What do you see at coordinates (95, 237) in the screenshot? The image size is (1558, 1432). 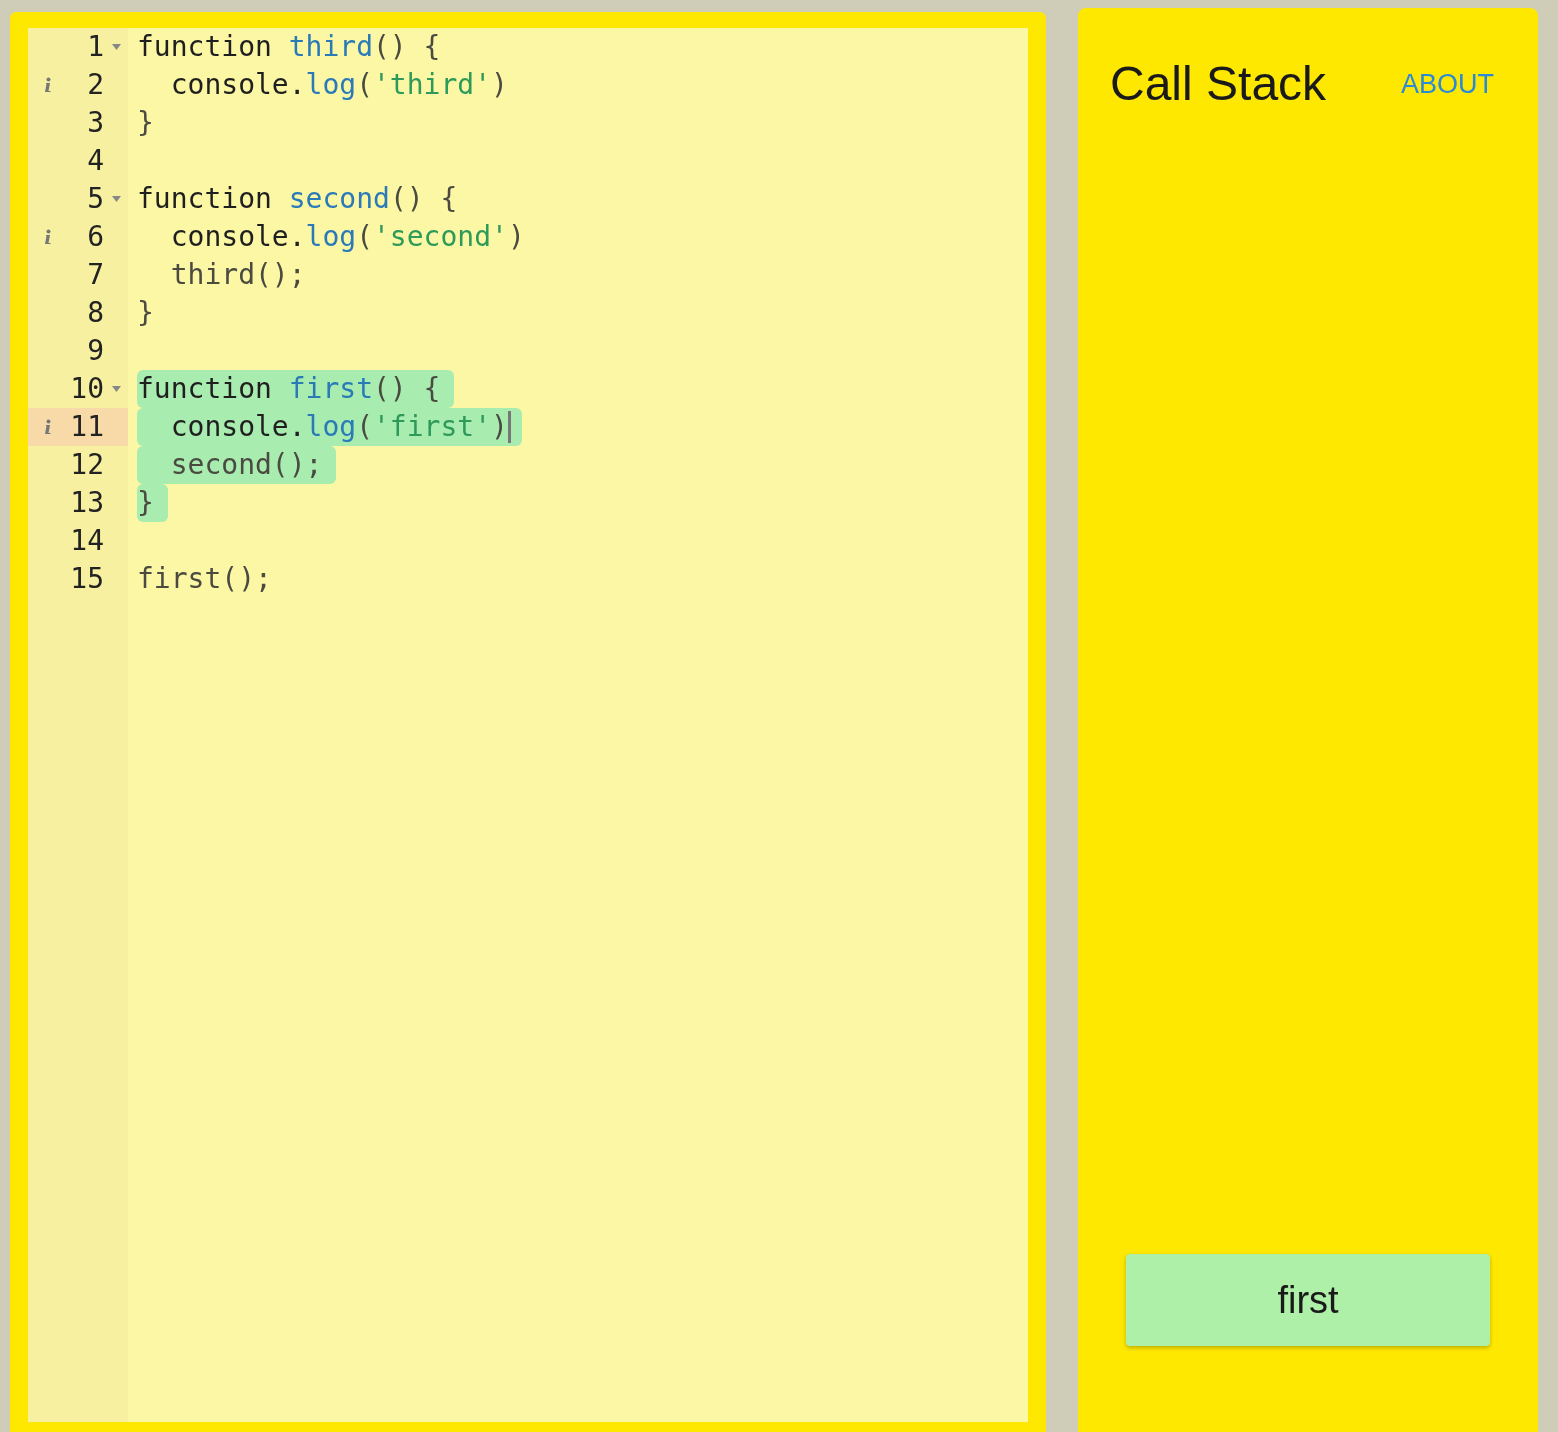 I see `line-number: 6` at bounding box center [95, 237].